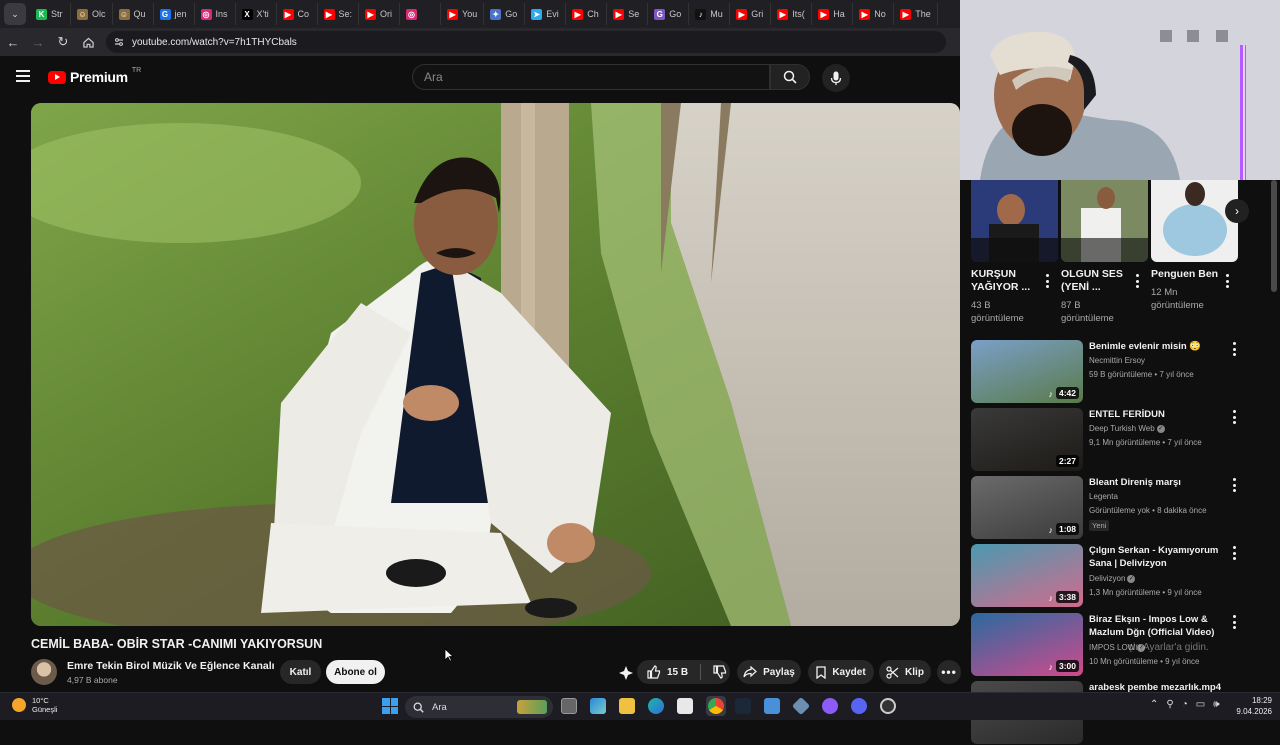 The image size is (1280, 745). Describe the element at coordinates (685, 706) in the screenshot. I see `store-icon` at that location.